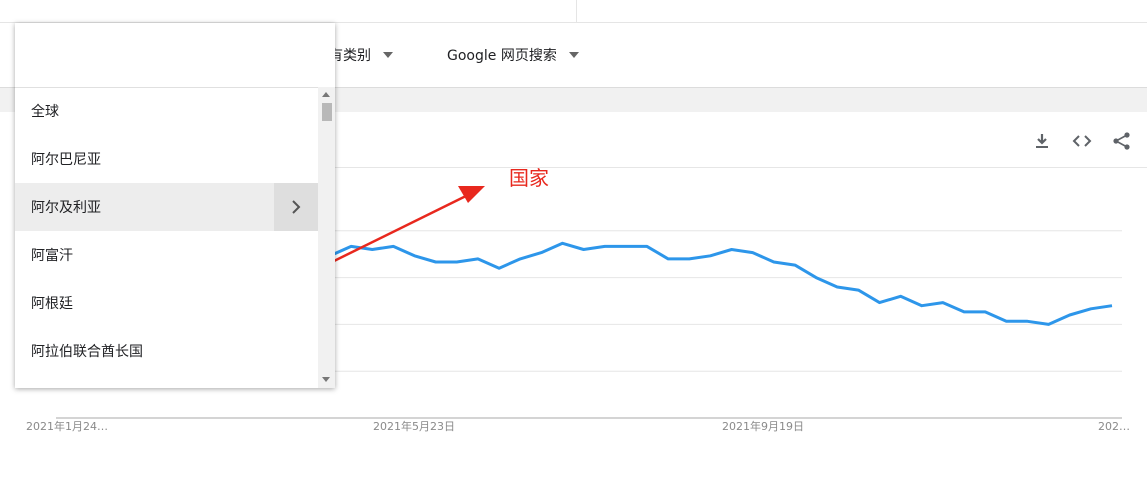 Image resolution: width=1147 pixels, height=502 pixels. I want to click on scroll-up-icon, so click(326, 94).